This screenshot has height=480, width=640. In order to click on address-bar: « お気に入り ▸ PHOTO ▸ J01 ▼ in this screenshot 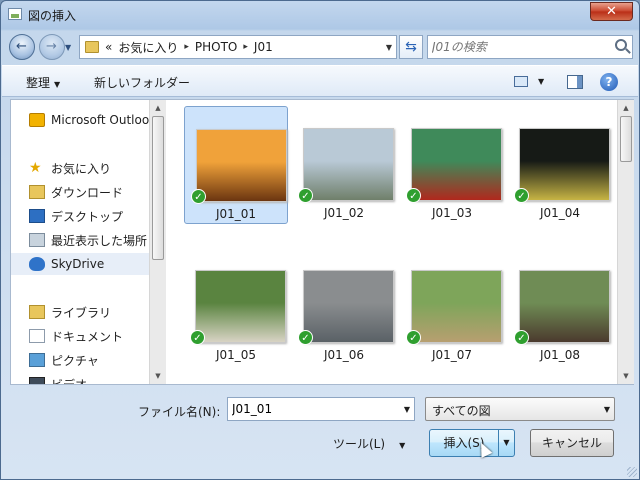, I will do `click(238, 47)`.